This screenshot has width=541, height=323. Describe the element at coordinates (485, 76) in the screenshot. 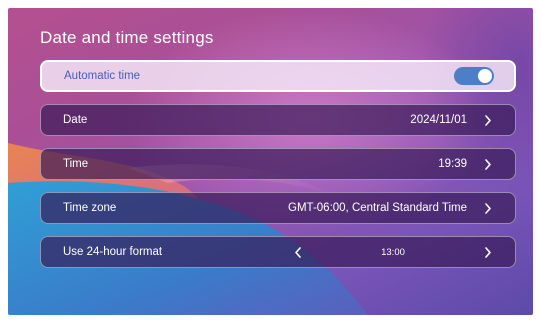

I see `toggle-knob` at that location.